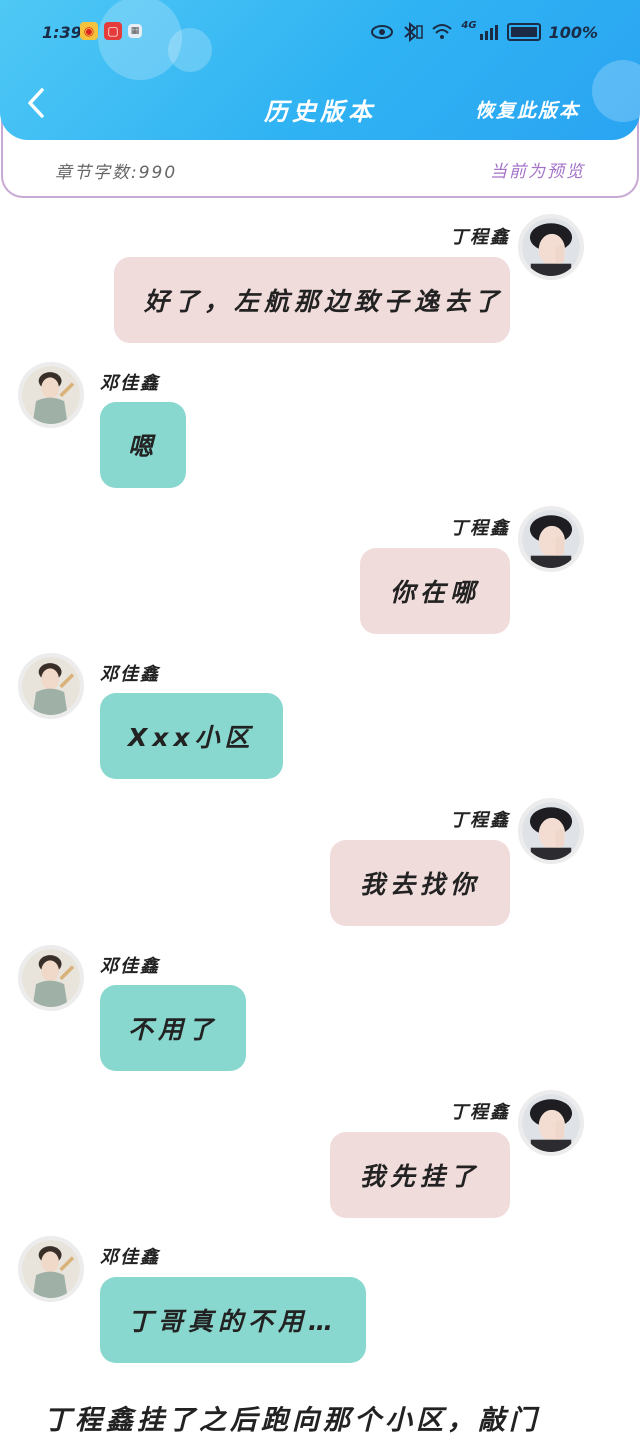 This screenshot has width=640, height=1437. I want to click on status-time: 1:39, so click(62, 32).